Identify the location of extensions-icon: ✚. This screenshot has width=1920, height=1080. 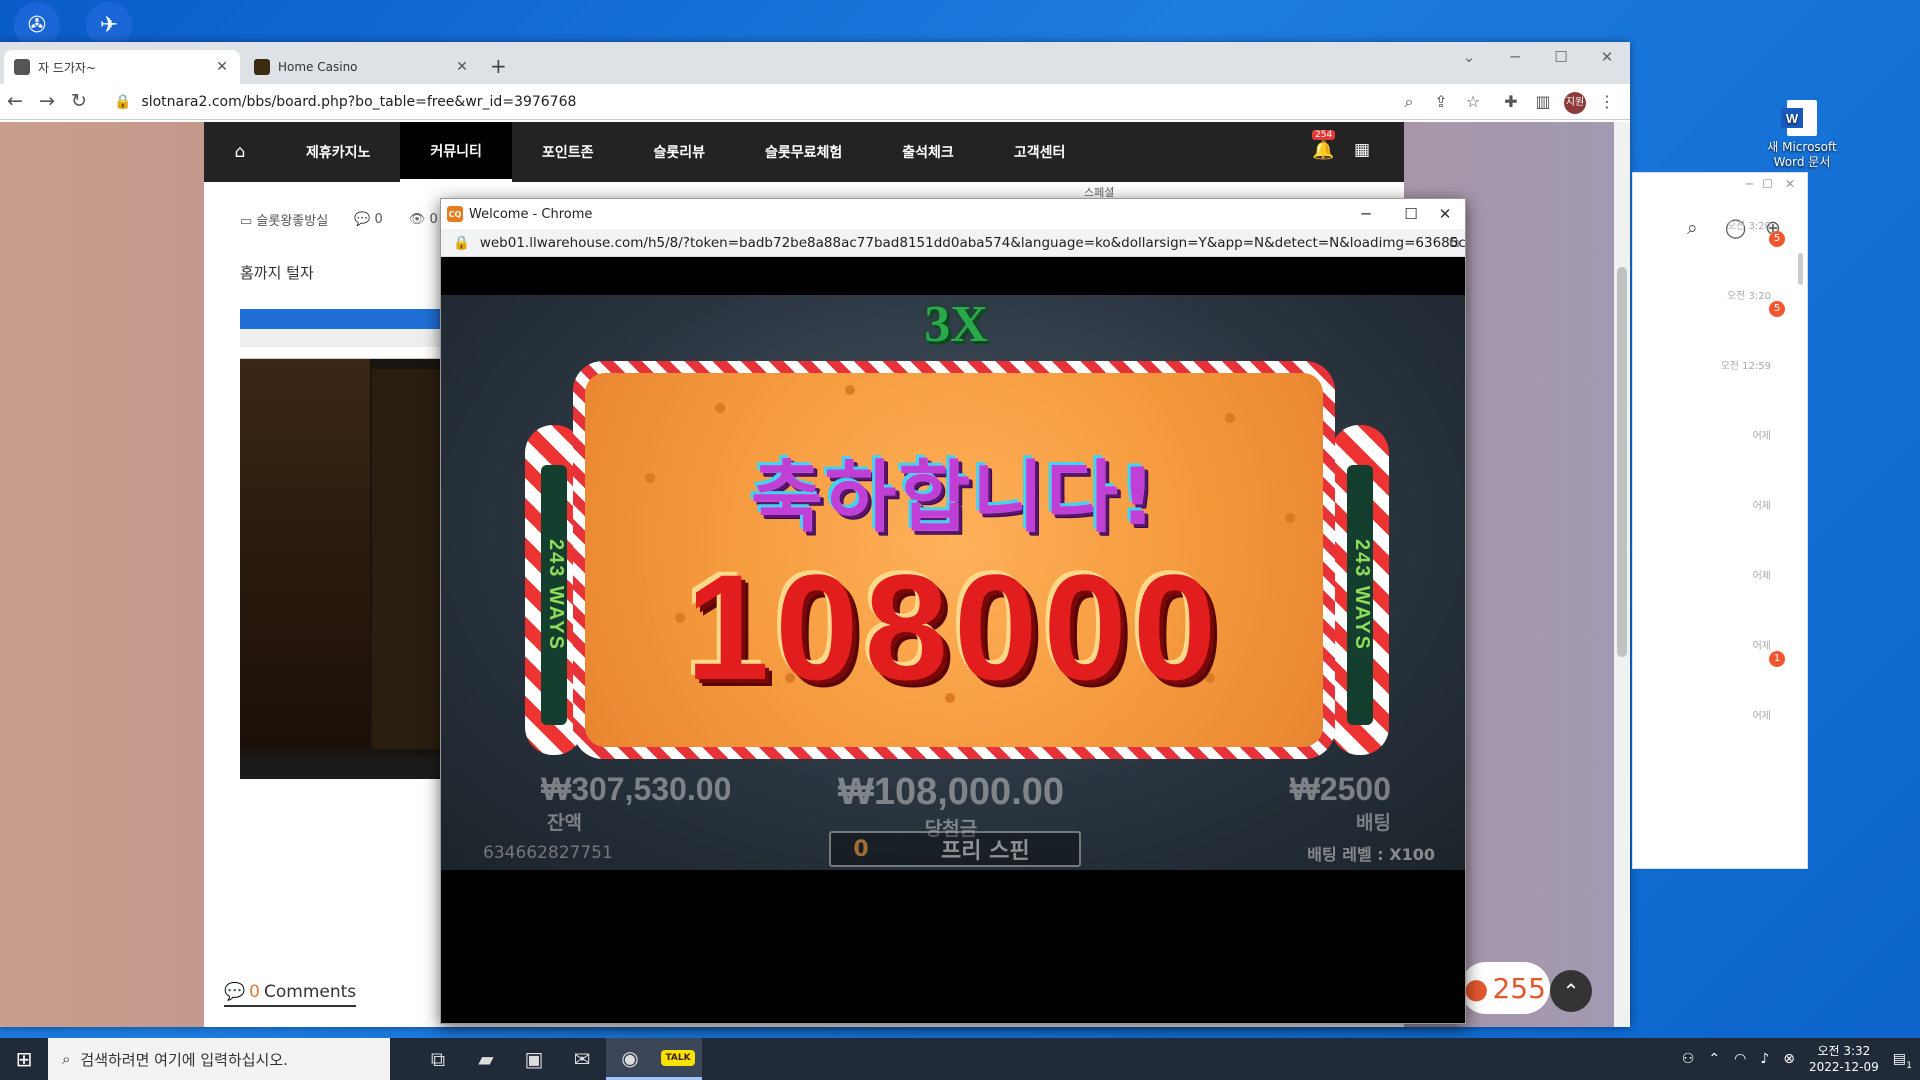
(1511, 101).